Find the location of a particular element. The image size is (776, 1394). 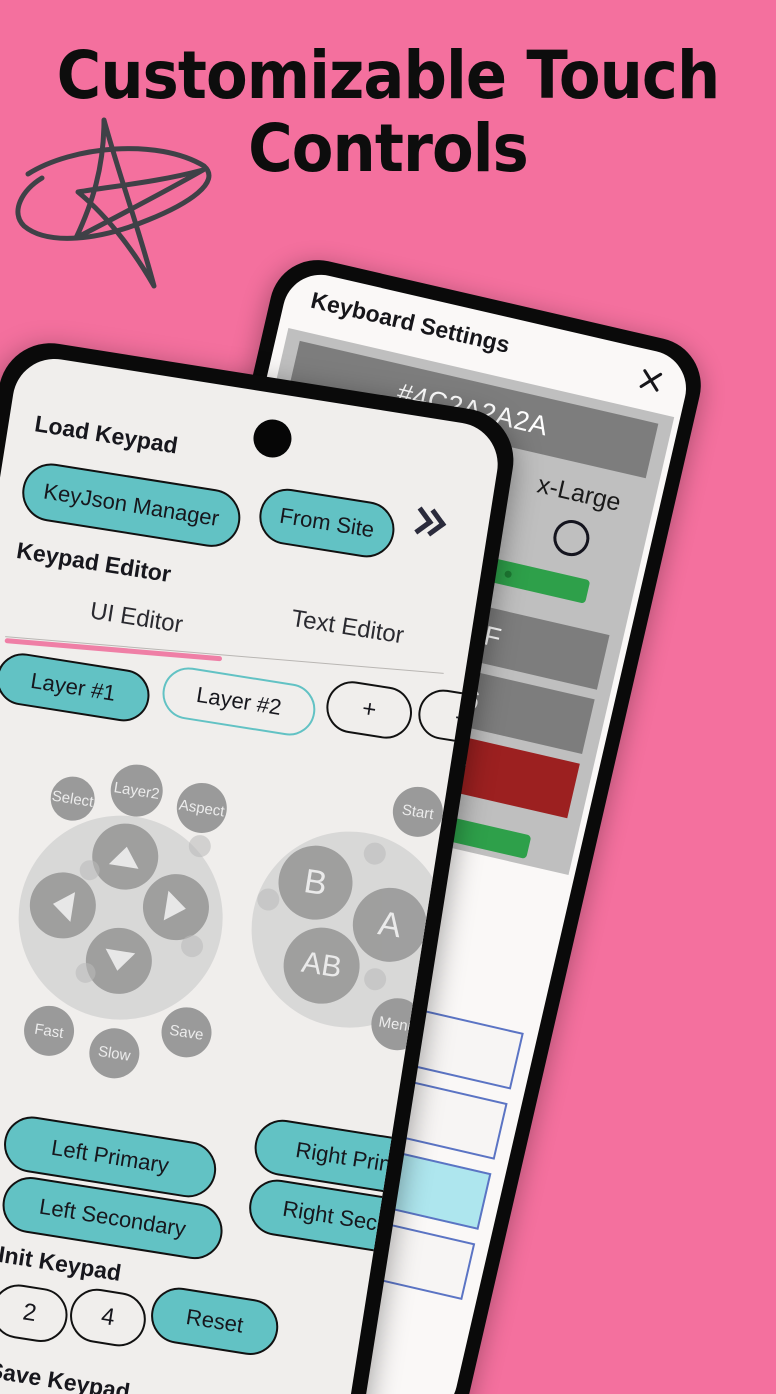

left-arrow-icon is located at coordinates (63, 905).